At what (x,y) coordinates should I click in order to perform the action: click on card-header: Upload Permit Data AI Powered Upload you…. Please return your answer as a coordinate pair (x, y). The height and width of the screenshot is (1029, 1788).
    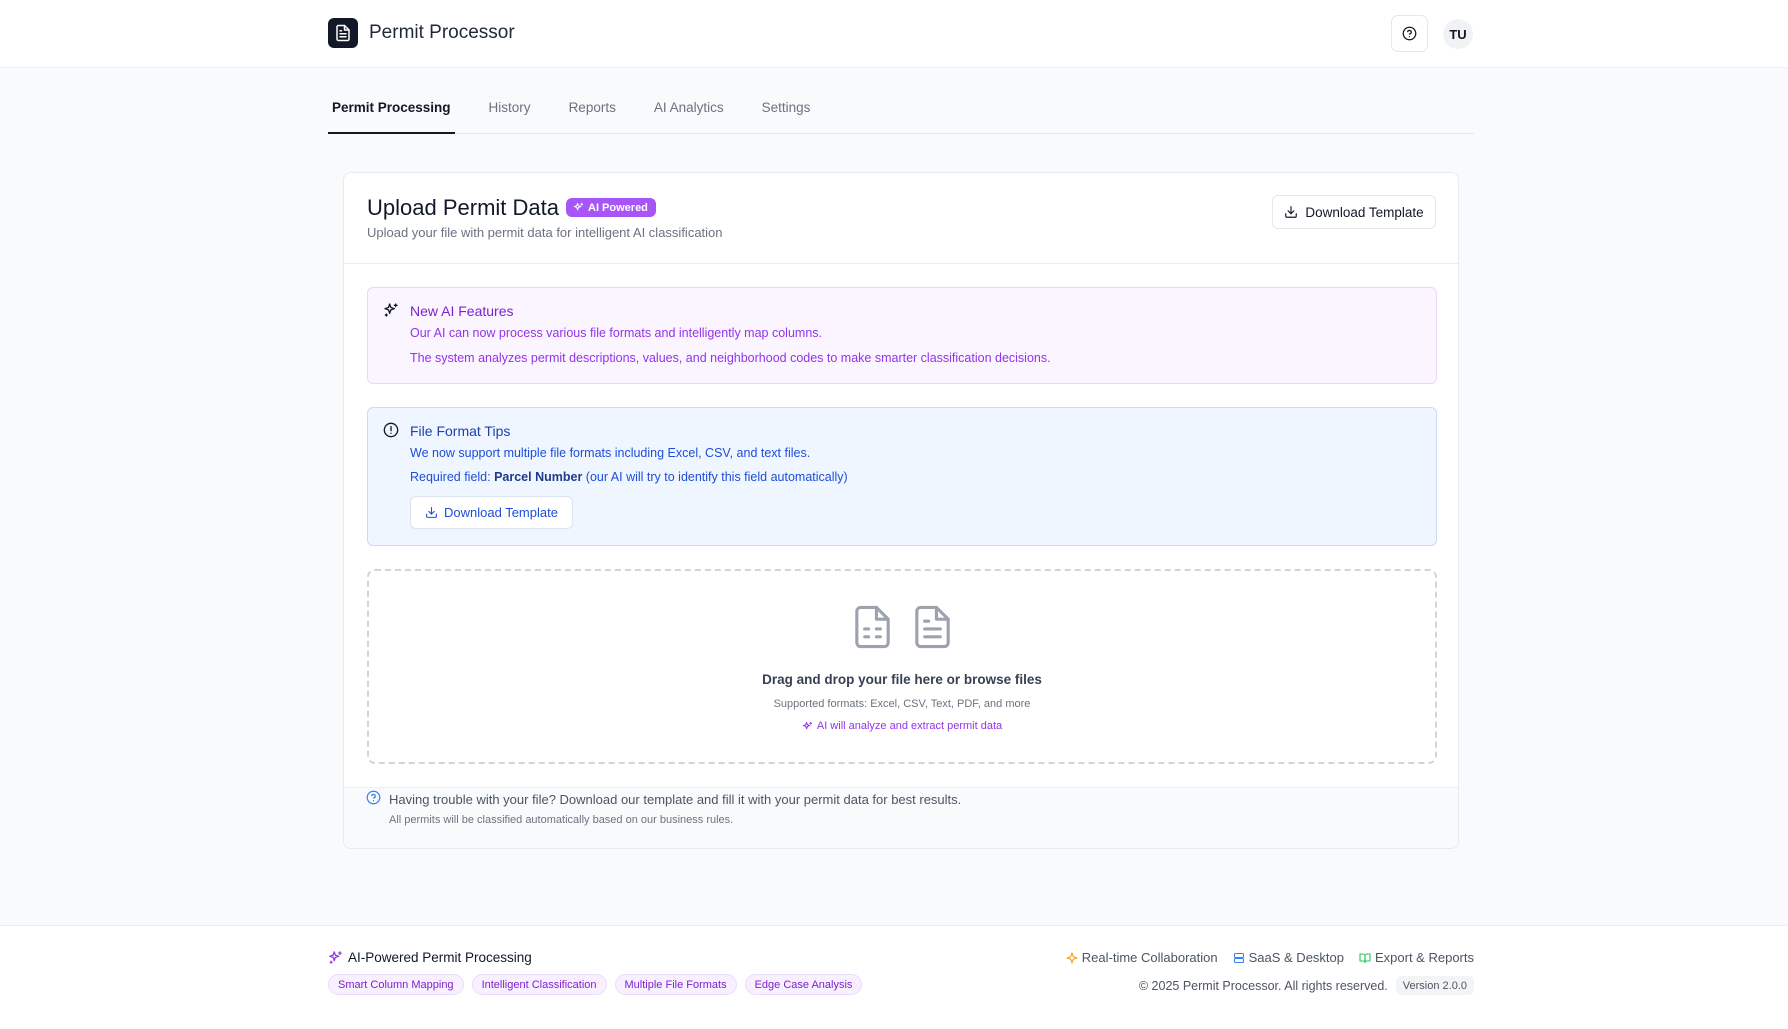
    Looking at the image, I should click on (901, 218).